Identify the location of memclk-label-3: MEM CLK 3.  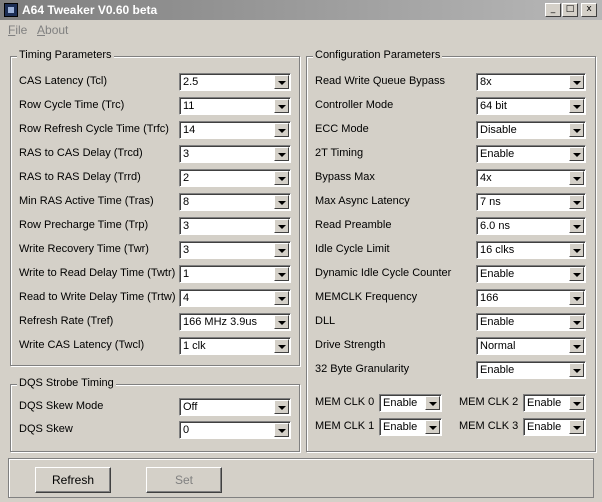
(489, 426).